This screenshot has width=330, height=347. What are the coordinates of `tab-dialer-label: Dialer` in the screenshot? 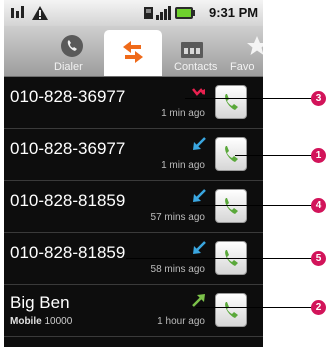 It's located at (68, 67).